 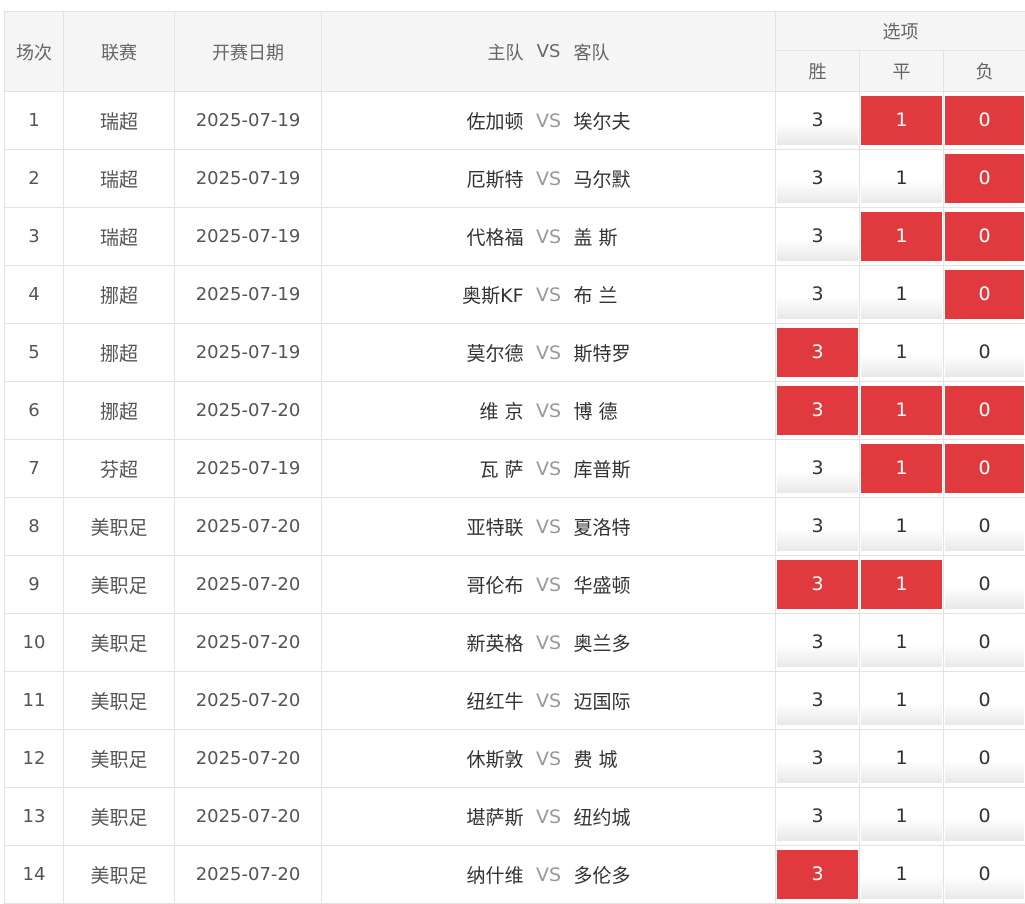 What do you see at coordinates (984, 71) in the screenshot?
I see `header-opt-lose: 负` at bounding box center [984, 71].